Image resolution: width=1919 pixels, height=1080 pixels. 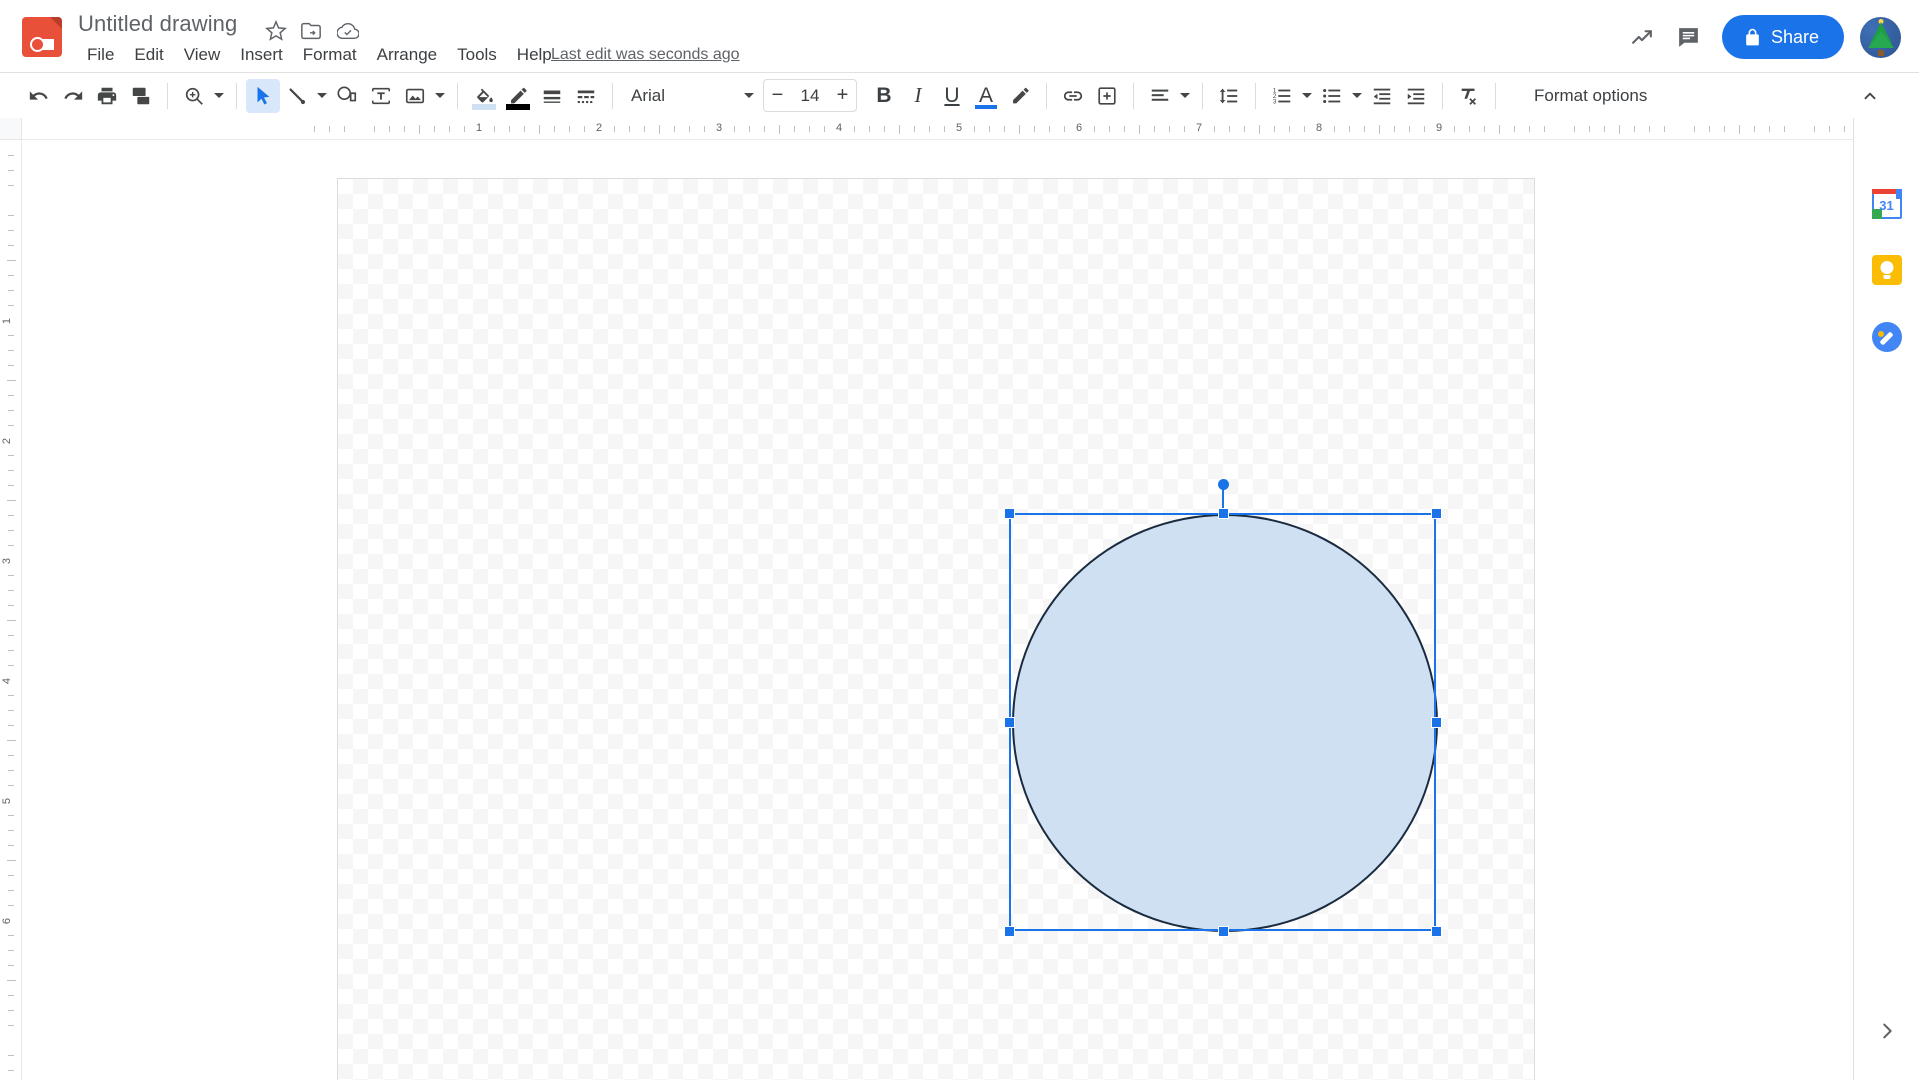 I want to click on underline-button: U, so click(x=952, y=96).